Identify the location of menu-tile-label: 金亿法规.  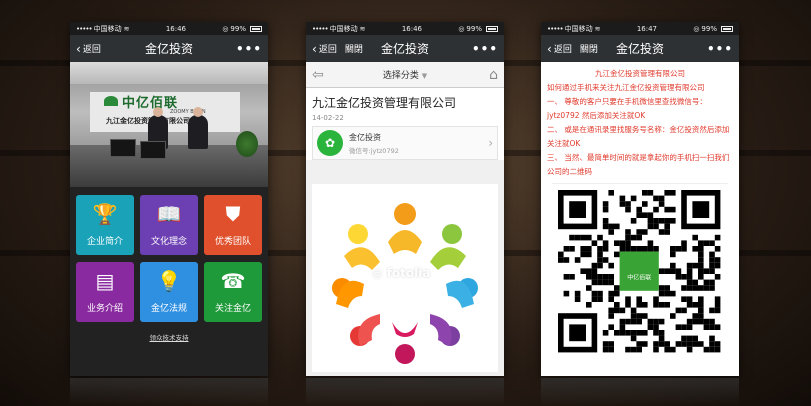
(168, 308).